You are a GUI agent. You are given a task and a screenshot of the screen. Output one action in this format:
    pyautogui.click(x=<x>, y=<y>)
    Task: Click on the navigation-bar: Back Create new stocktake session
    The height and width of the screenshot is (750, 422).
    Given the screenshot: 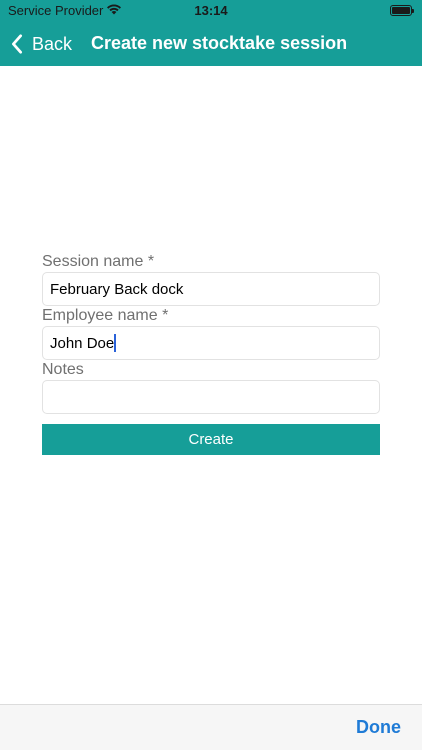 What is the action you would take?
    pyautogui.click(x=211, y=44)
    